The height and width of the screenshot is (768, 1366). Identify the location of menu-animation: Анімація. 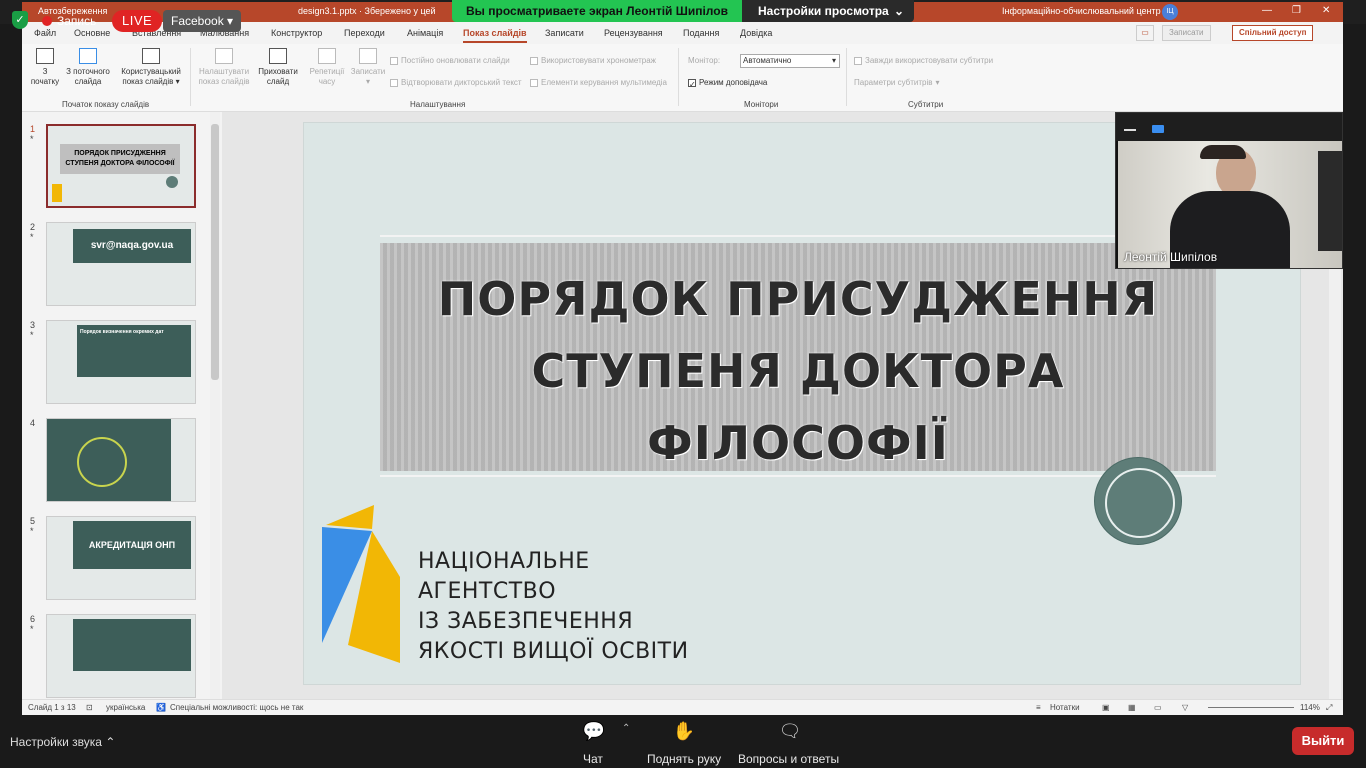
(425, 33).